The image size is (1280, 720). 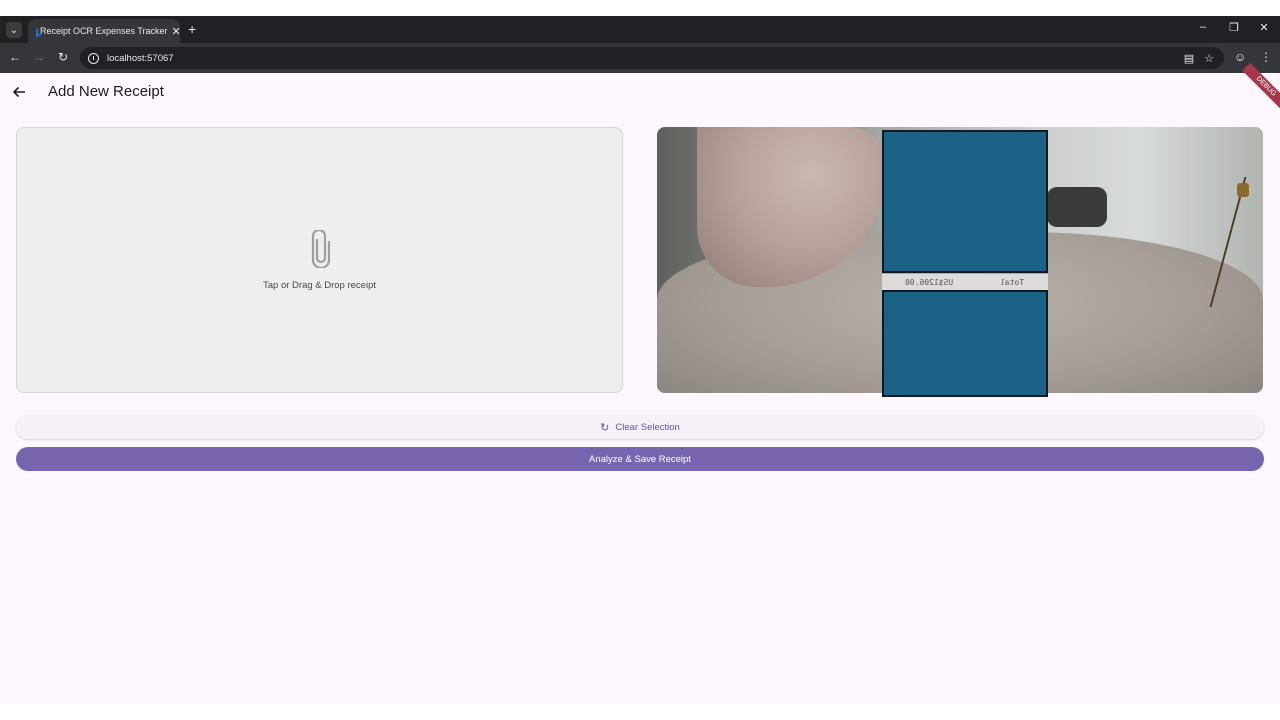 What do you see at coordinates (15, 57) in the screenshot?
I see `back-arrow-icon: ←` at bounding box center [15, 57].